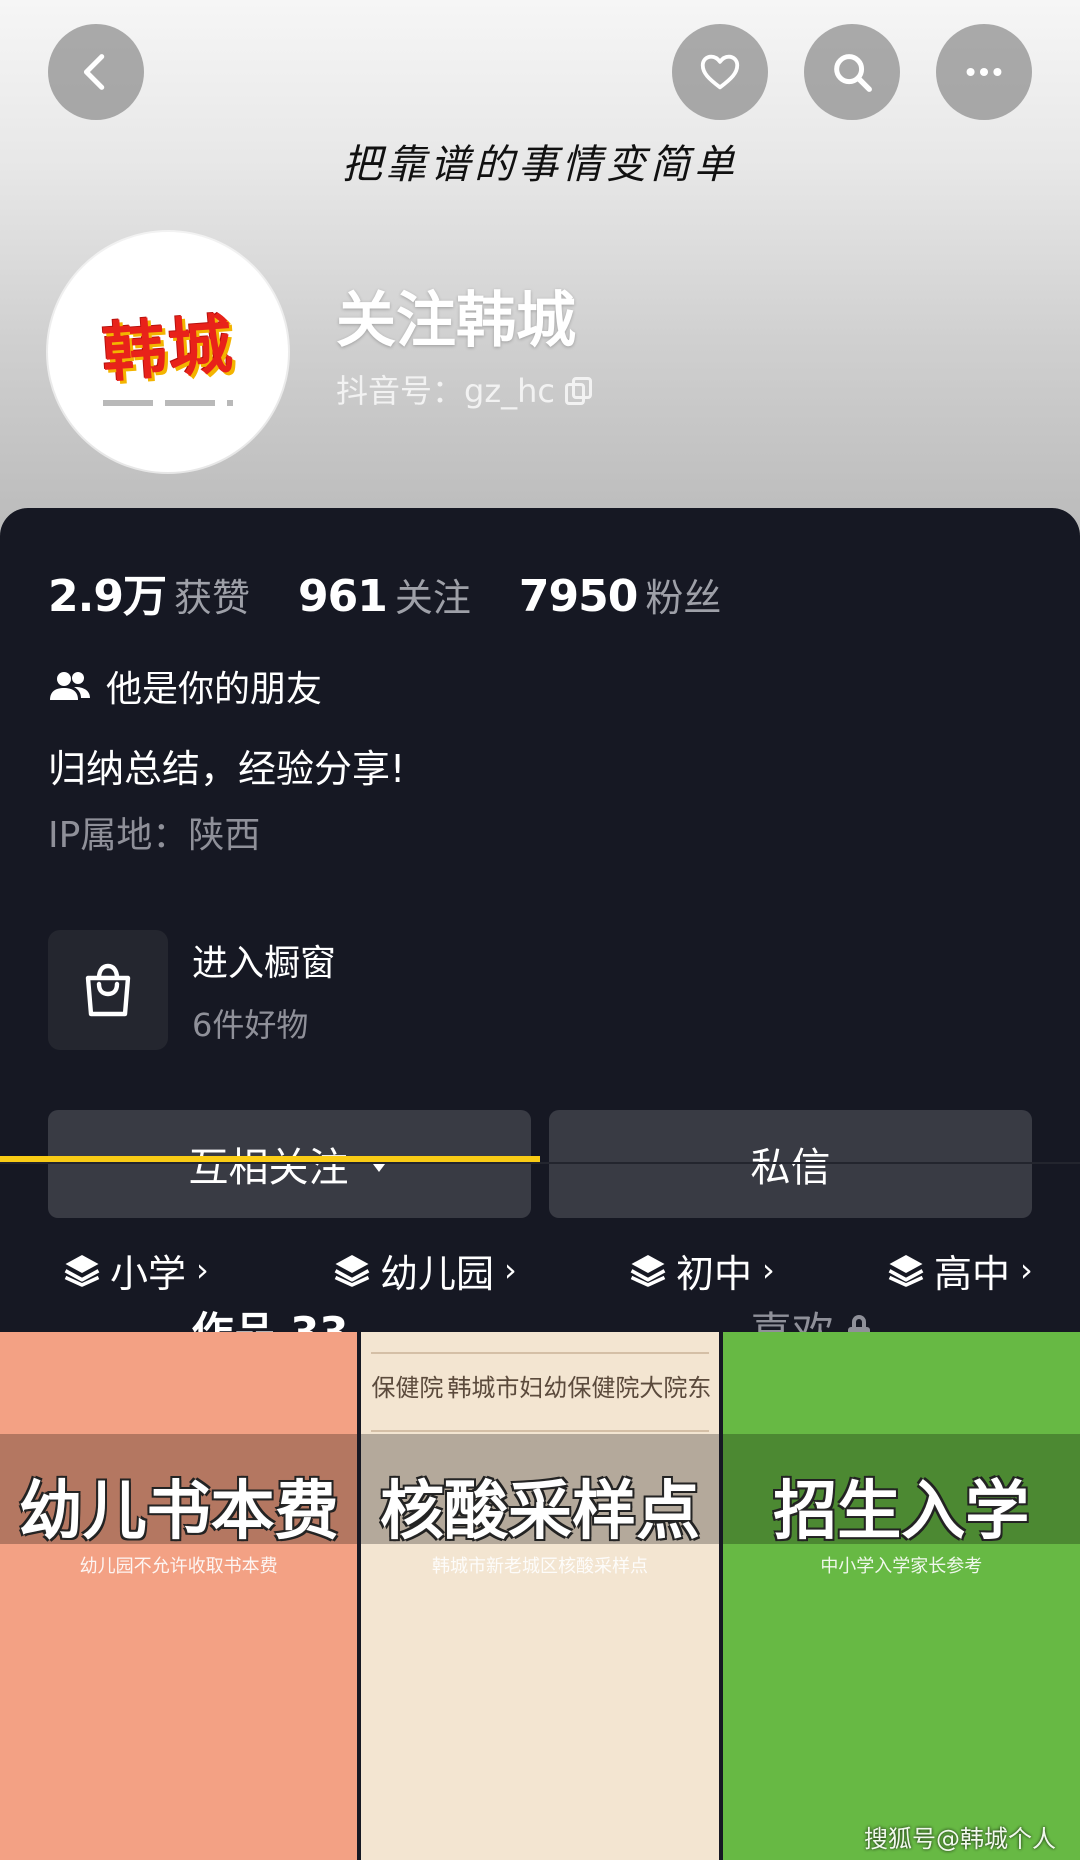  What do you see at coordinates (445, 391) in the screenshot?
I see `douyin-id-text: 抖音号：gz_hc` at bounding box center [445, 391].